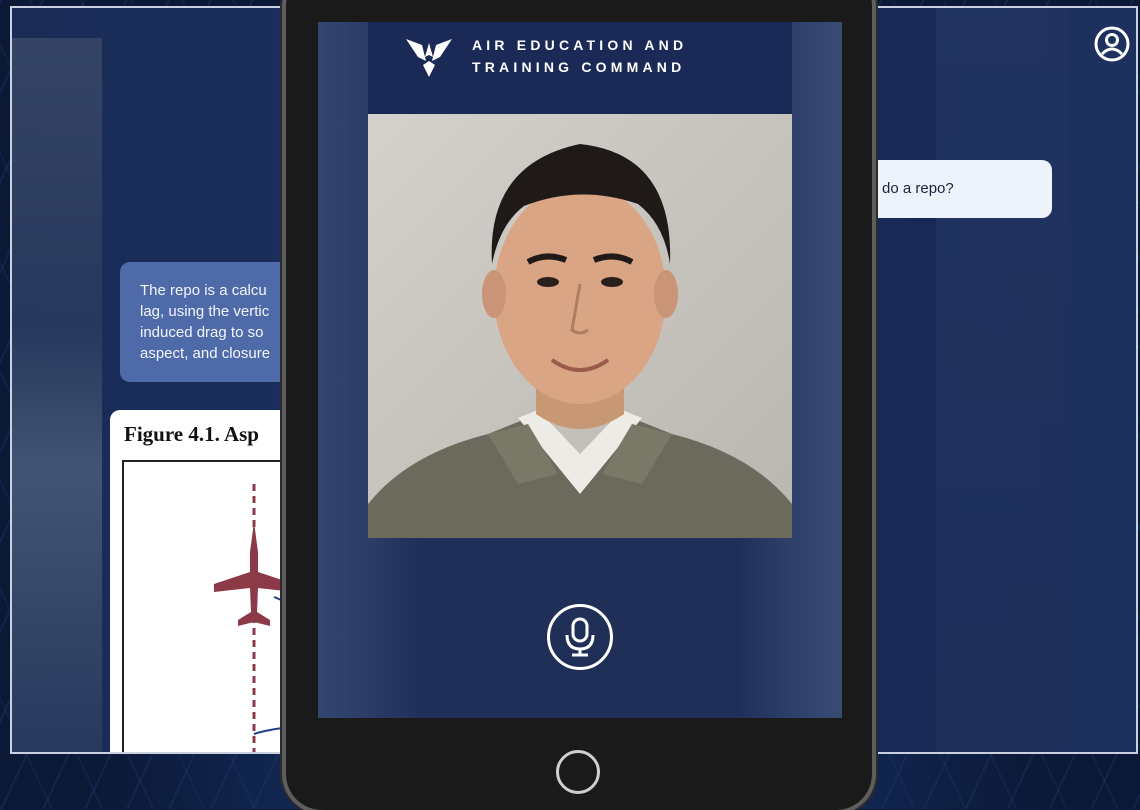 Image resolution: width=1140 pixels, height=810 pixels. I want to click on org-name-line-2: TRAINING COMMAND, so click(579, 67).